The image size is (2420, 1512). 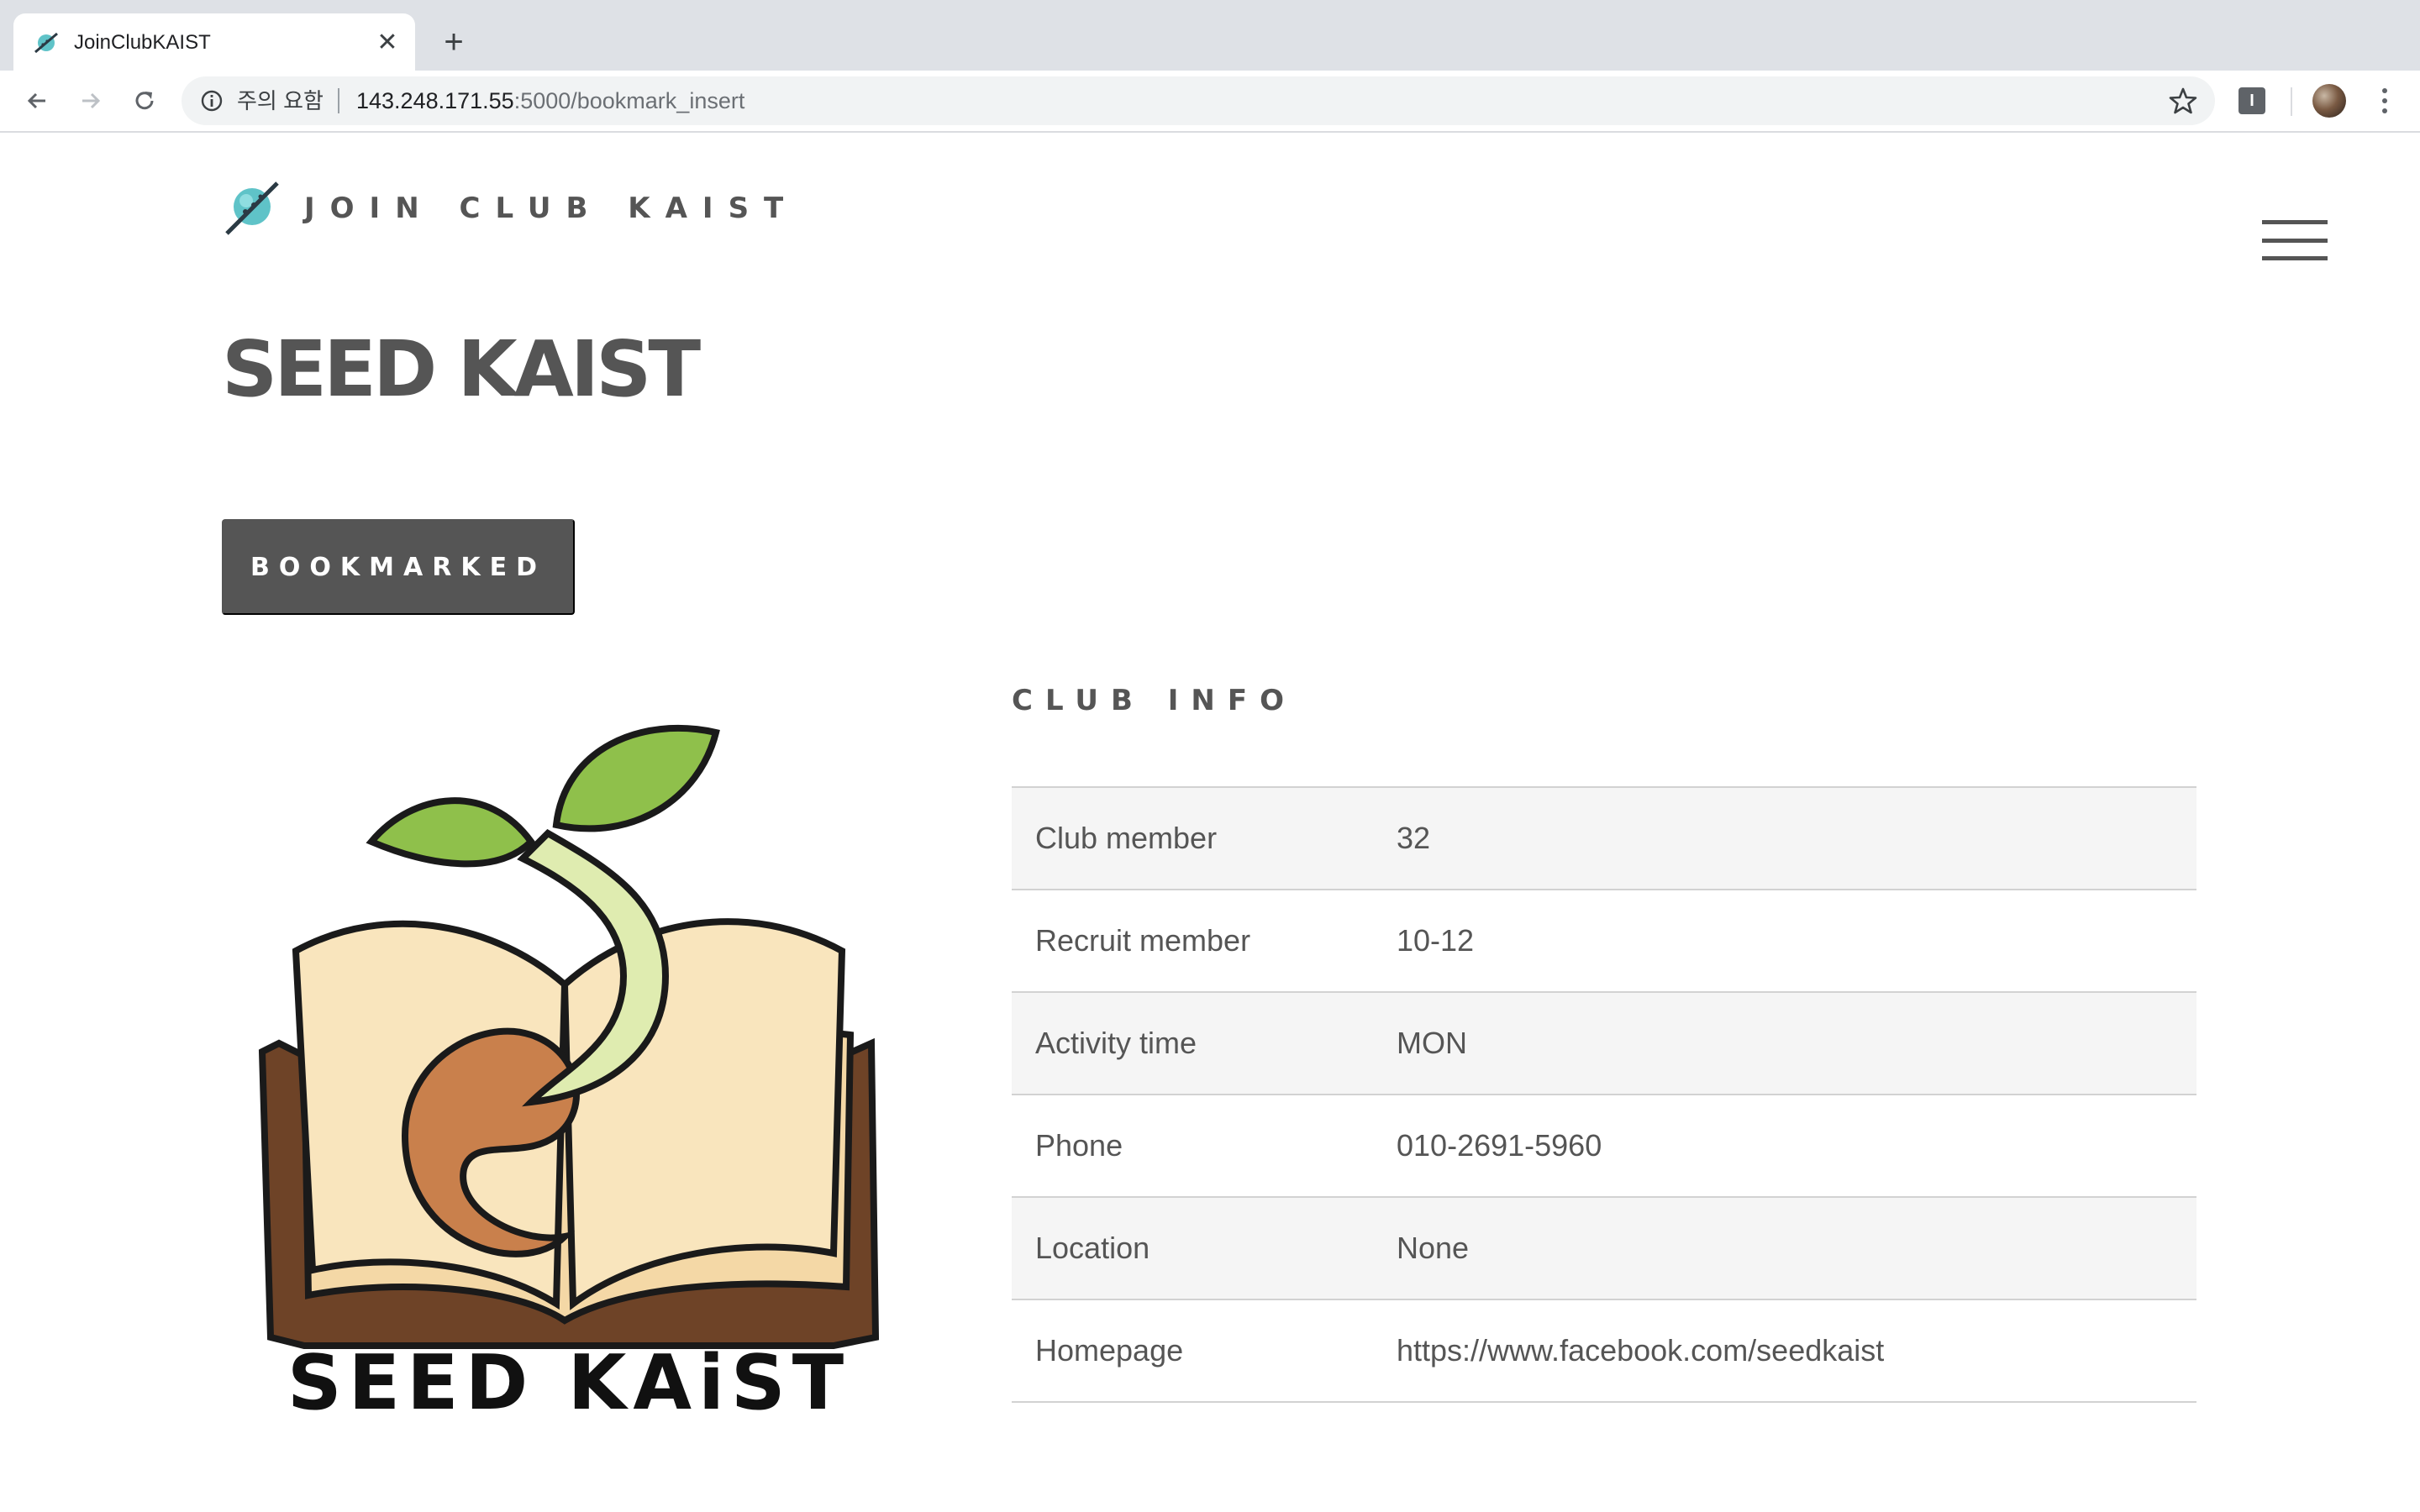 What do you see at coordinates (2329, 101) in the screenshot?
I see `avatar` at bounding box center [2329, 101].